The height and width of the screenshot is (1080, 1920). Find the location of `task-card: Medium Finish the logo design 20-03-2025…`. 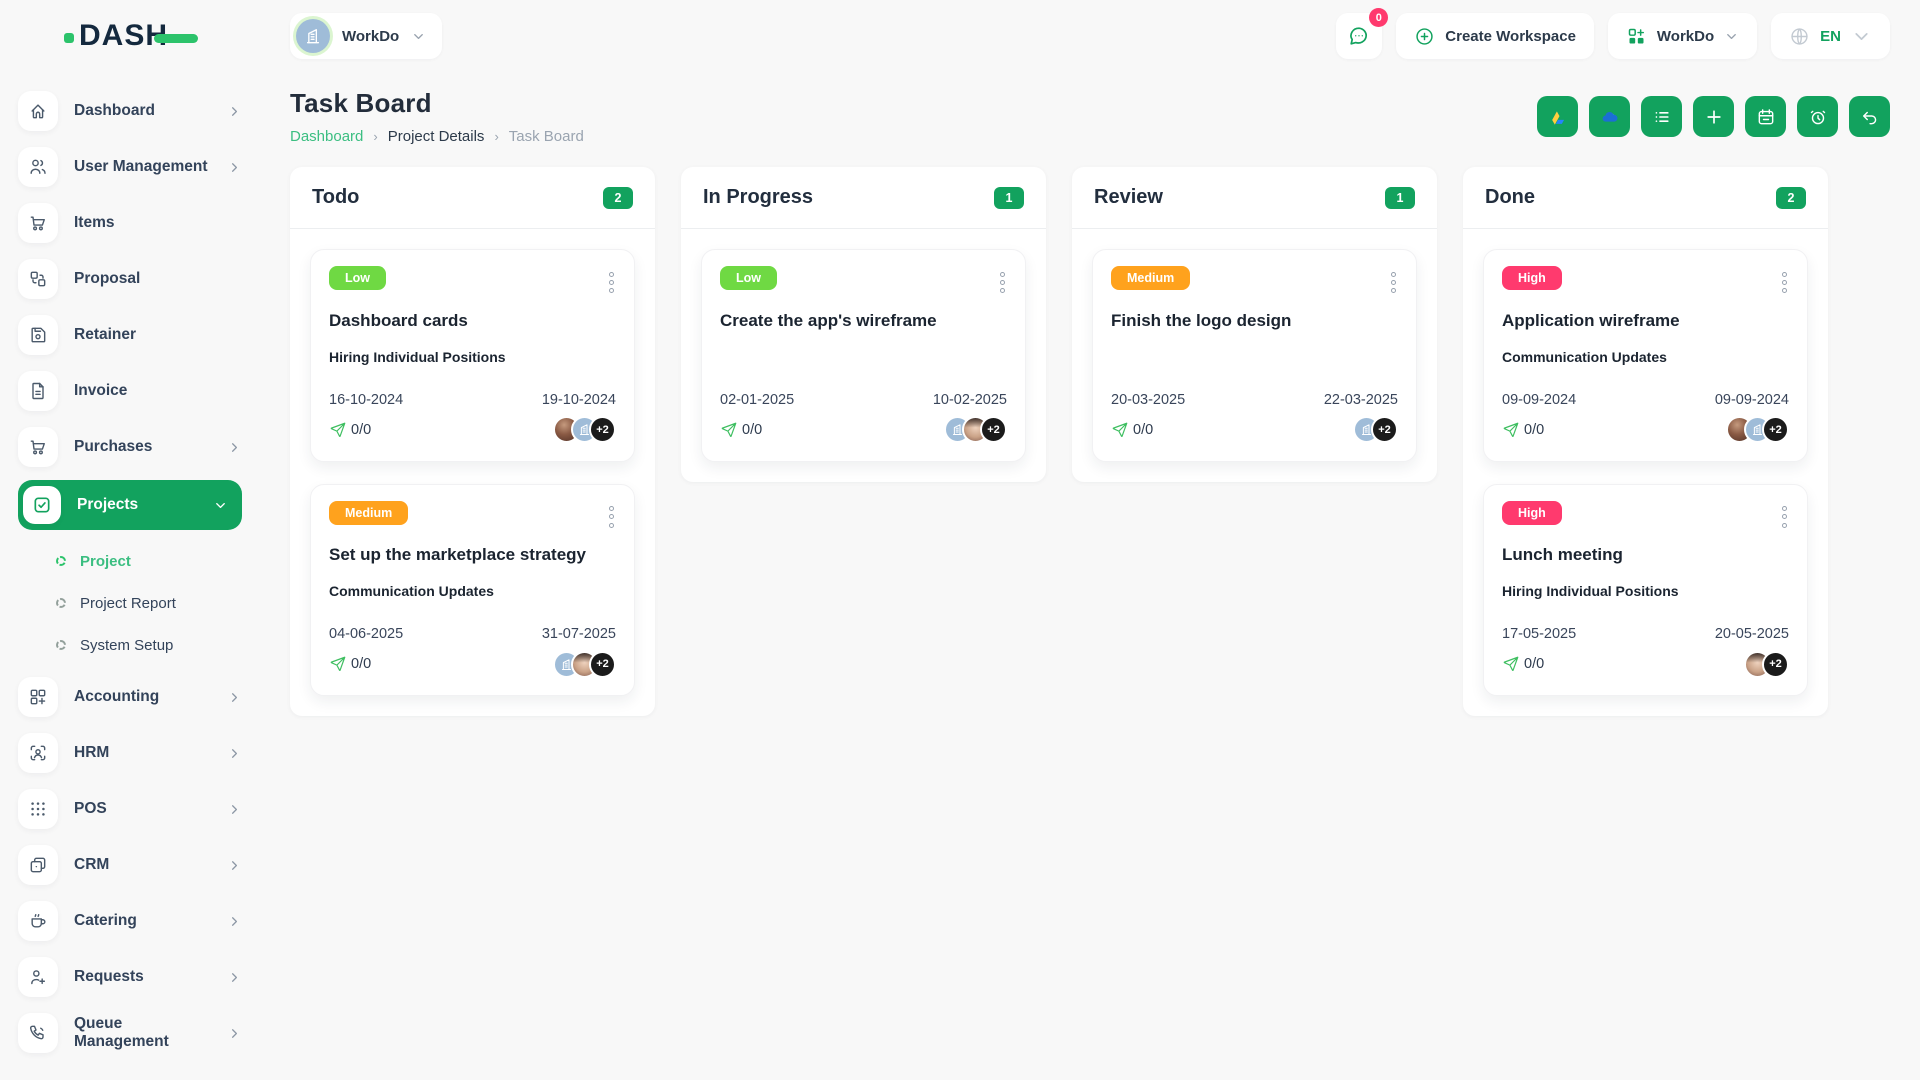

task-card: Medium Finish the logo design 20-03-2025… is located at coordinates (1254, 355).